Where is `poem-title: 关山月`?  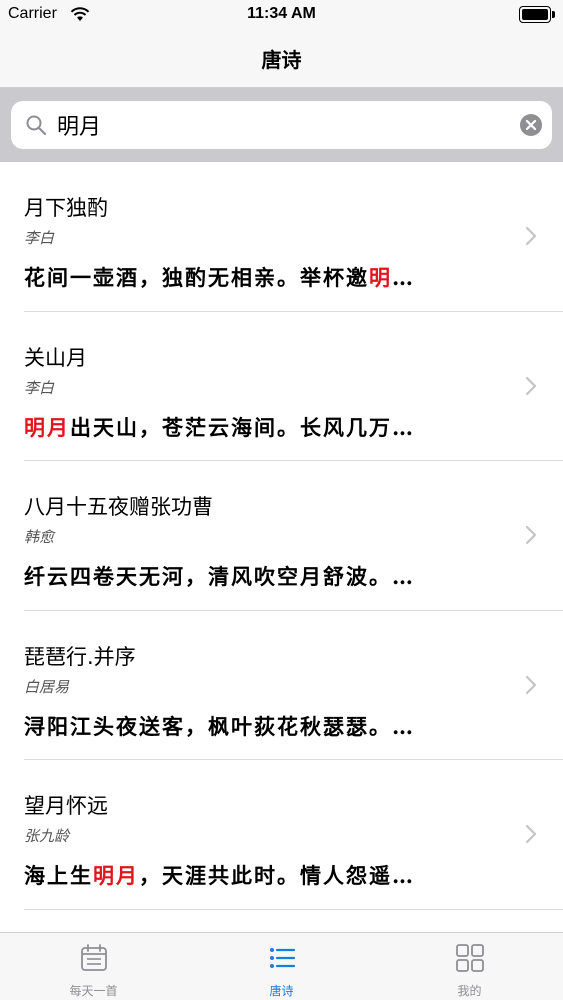
poem-title: 关山月 is located at coordinates (55, 357).